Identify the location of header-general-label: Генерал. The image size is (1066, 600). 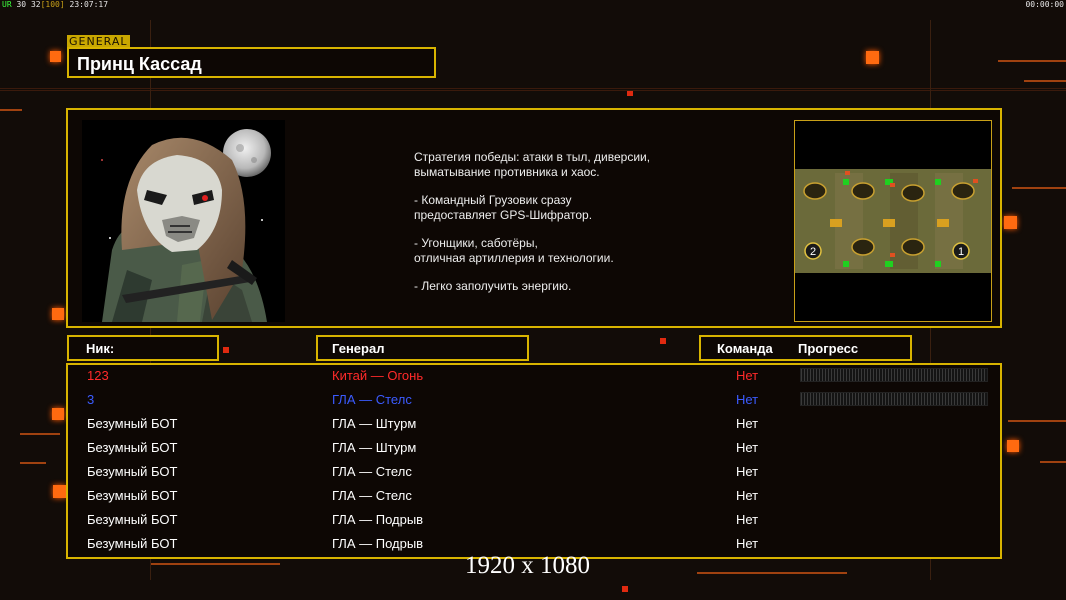
(358, 348).